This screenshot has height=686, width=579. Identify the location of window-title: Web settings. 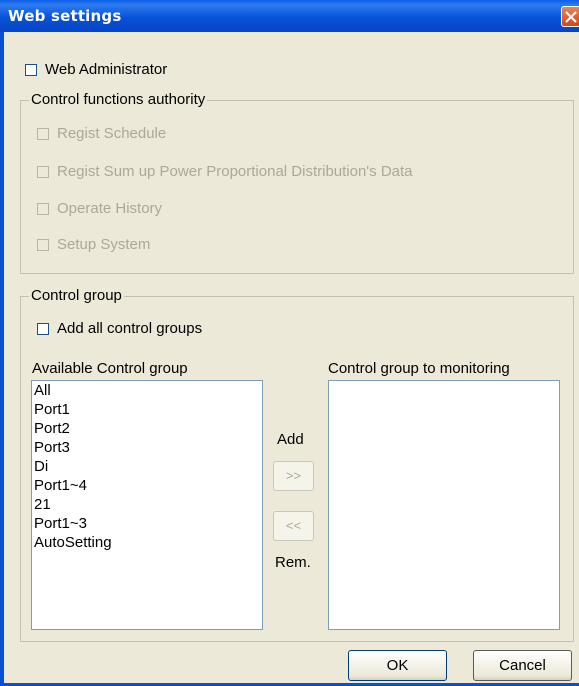
(65, 16).